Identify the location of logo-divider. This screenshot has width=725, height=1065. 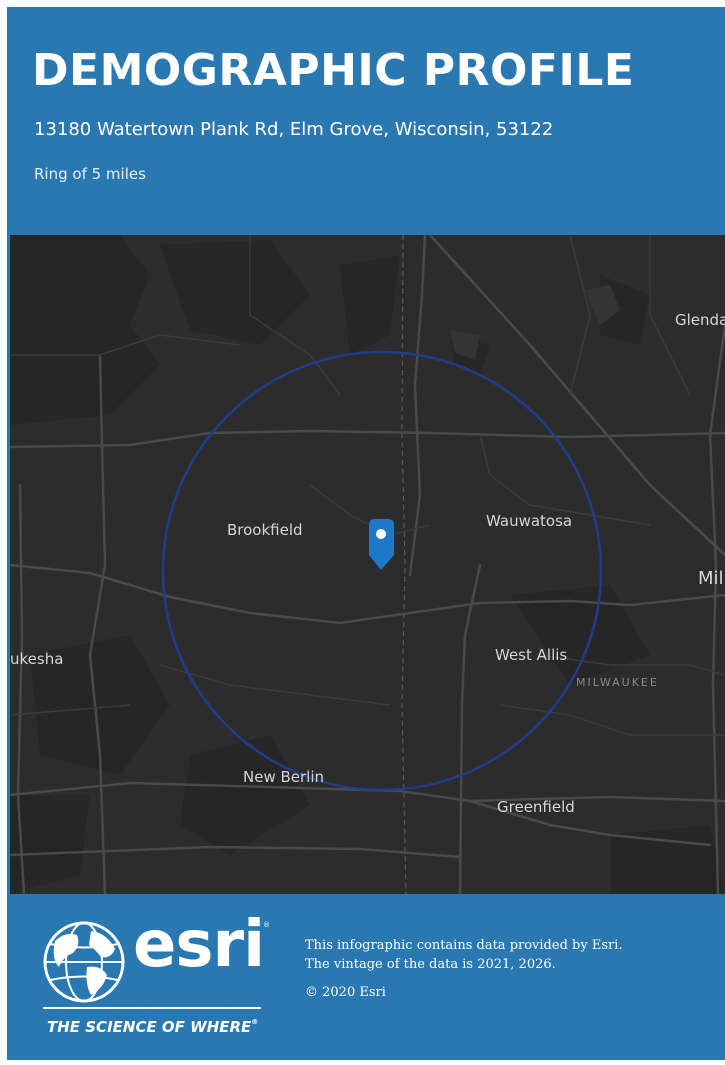
(152, 1008).